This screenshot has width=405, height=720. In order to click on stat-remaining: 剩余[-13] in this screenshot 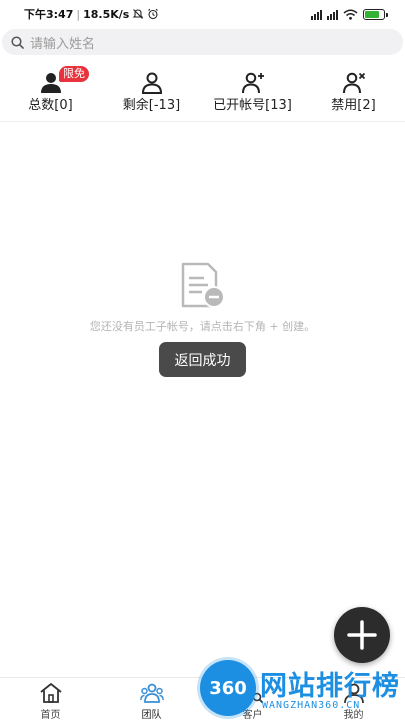, I will do `click(151, 91)`.